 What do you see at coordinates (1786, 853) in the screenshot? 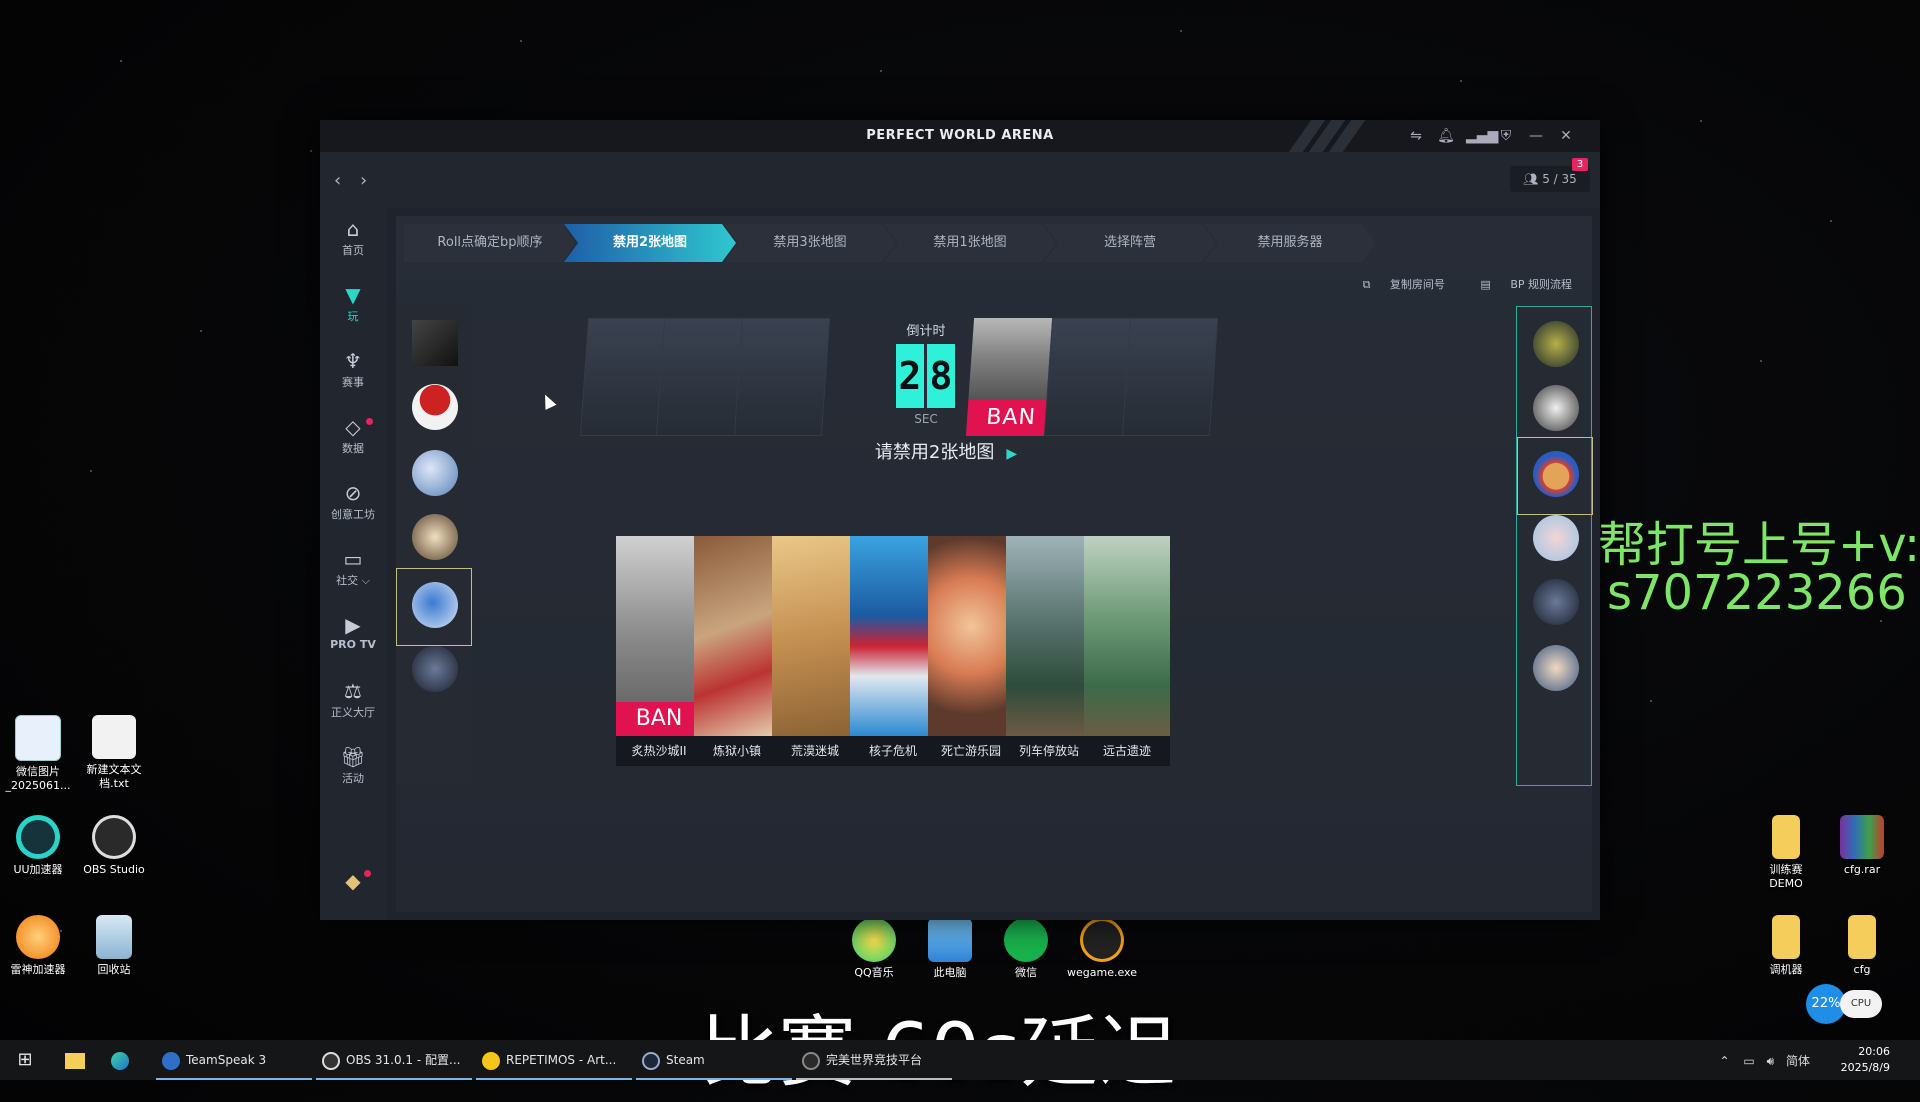
I see `desktop-icon-training-demo: 训练赛 DEMO` at bounding box center [1786, 853].